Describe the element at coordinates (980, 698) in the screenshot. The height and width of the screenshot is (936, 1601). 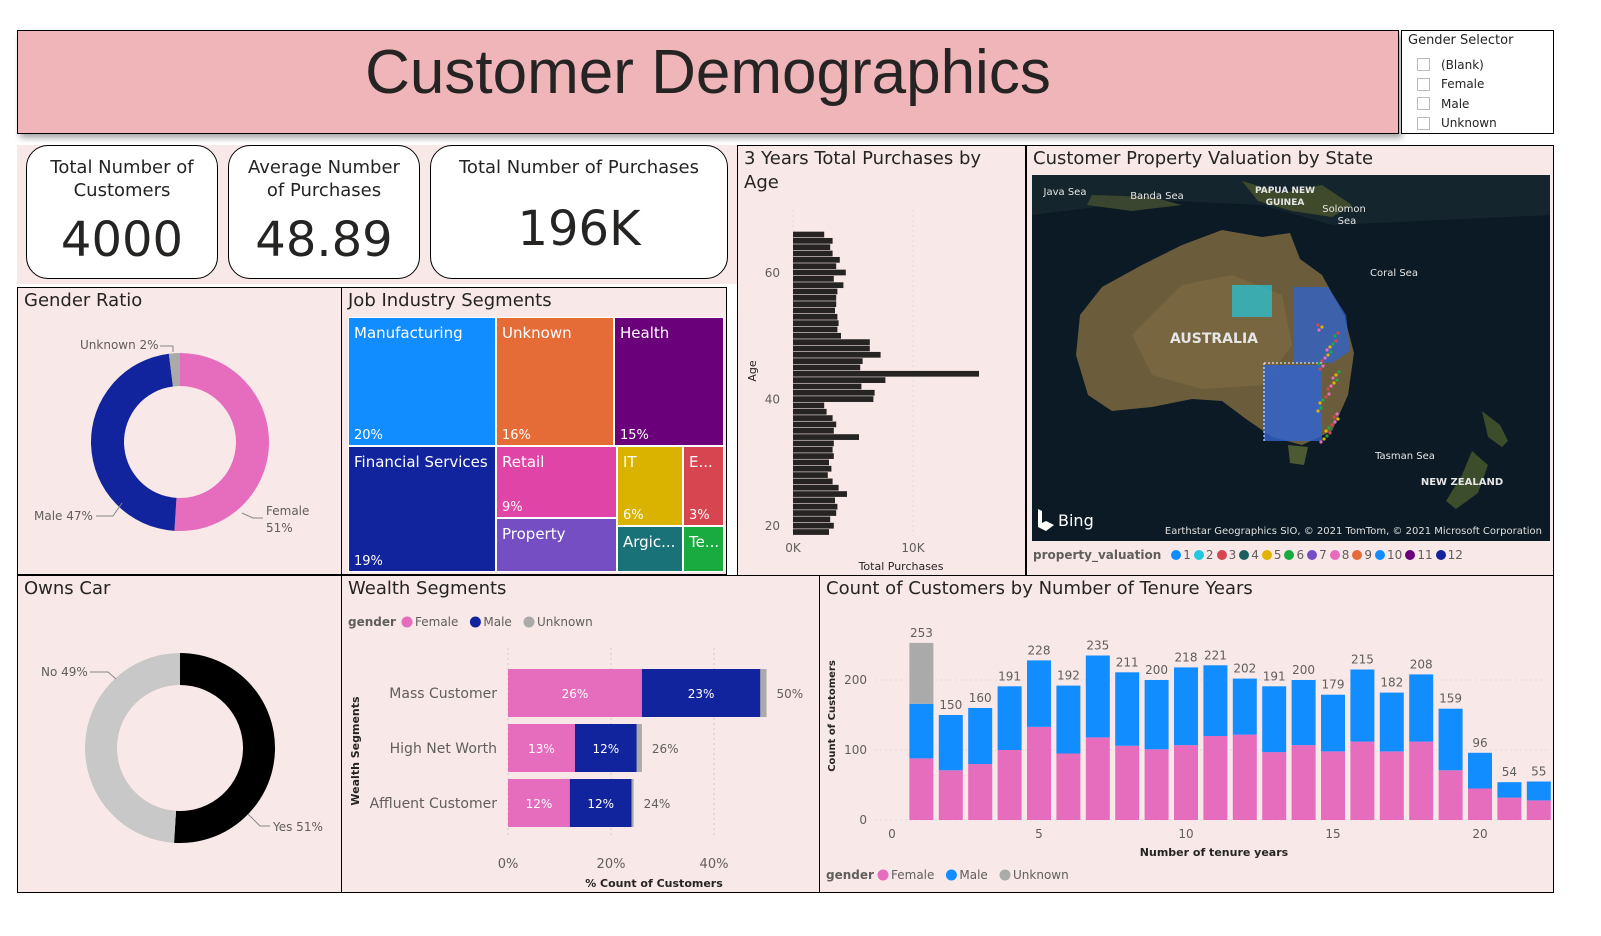
I see `data-label: 160` at that location.